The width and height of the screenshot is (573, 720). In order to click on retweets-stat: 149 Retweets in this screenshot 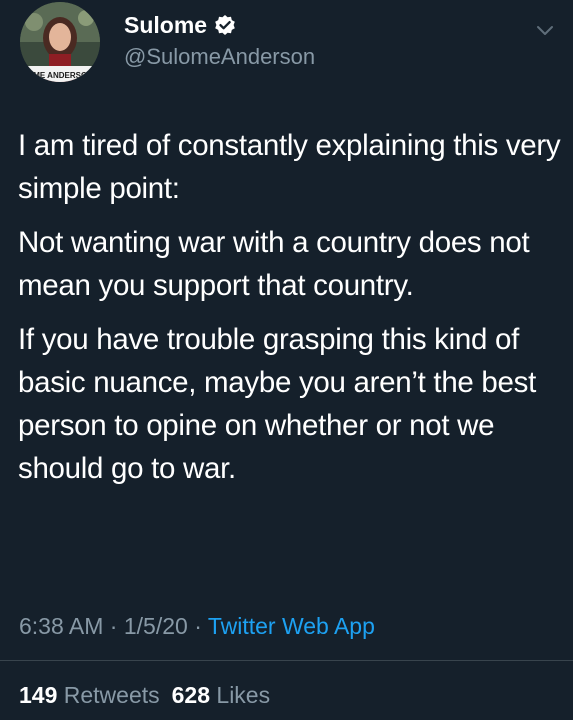, I will do `click(89, 695)`.